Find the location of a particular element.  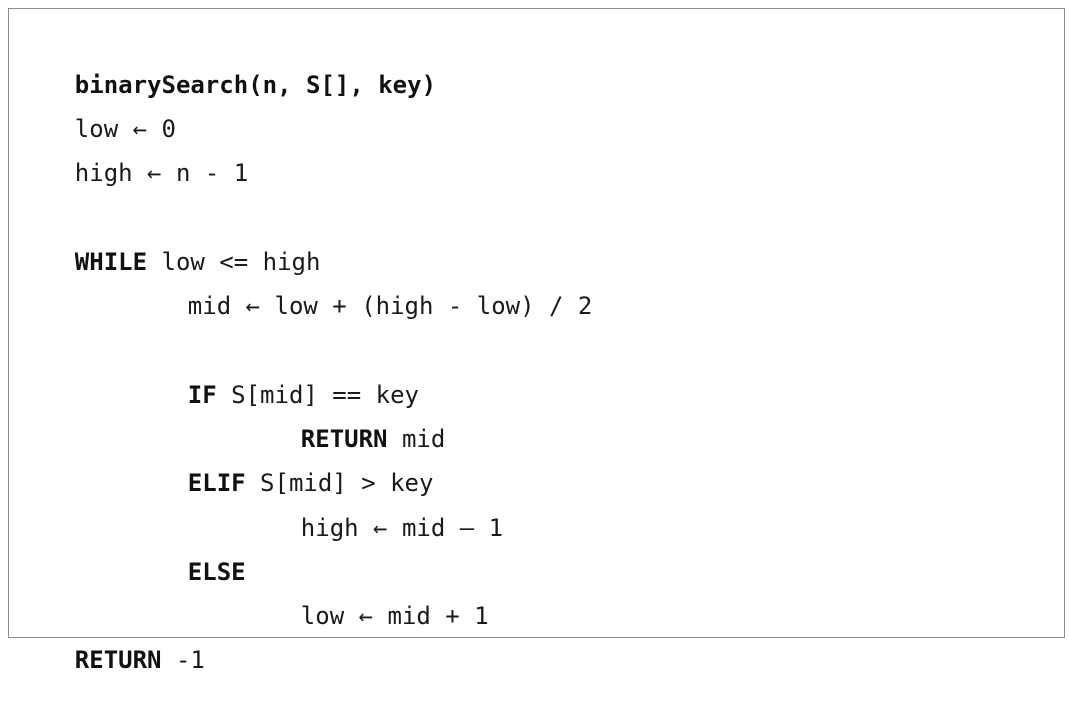

mid-statement: mid ← low + (high - low) / 2 is located at coordinates (390, 306).